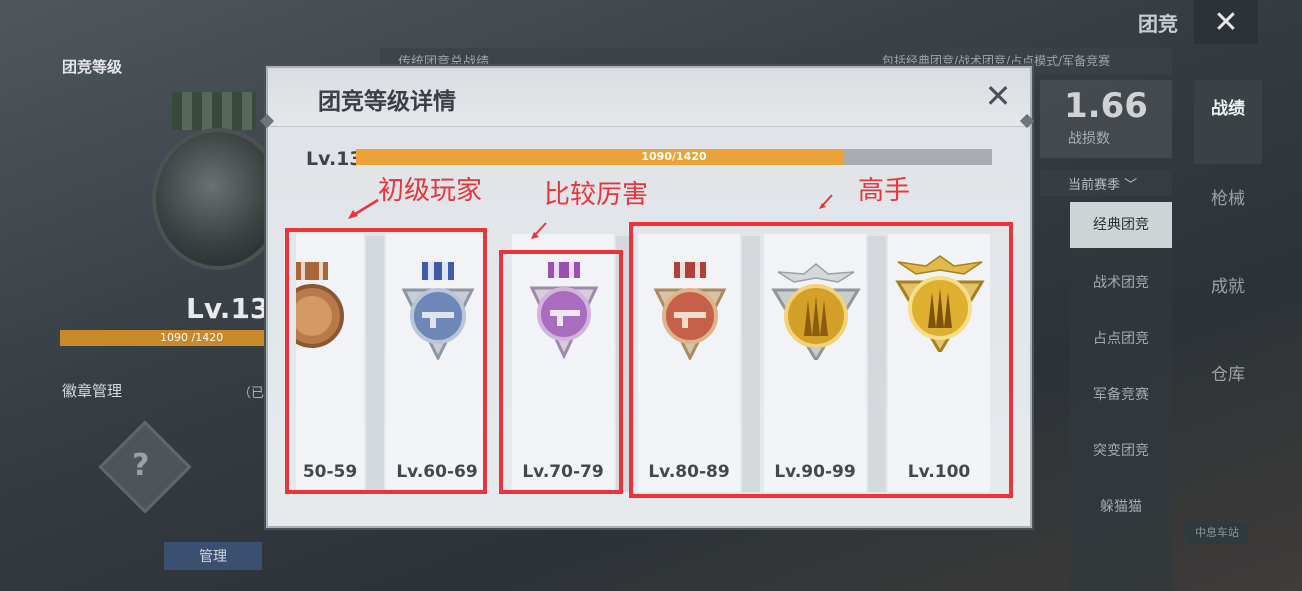  What do you see at coordinates (192, 337) in the screenshot?
I see `current-progress-text: 1090 /1420` at bounding box center [192, 337].